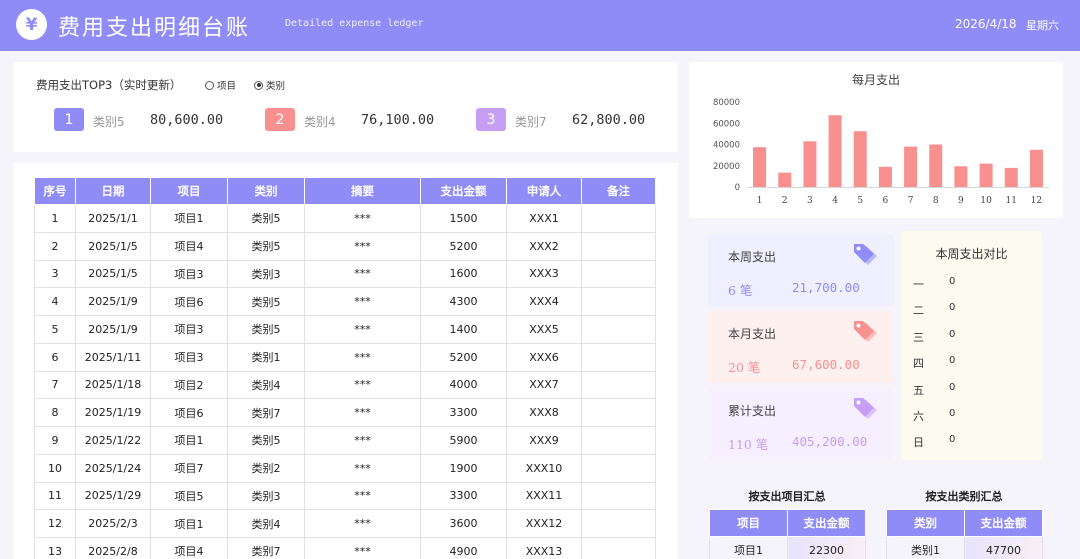 The height and width of the screenshot is (559, 1080). Describe the element at coordinates (55, 412) in the screenshot. I see `cell-index: 8` at that location.